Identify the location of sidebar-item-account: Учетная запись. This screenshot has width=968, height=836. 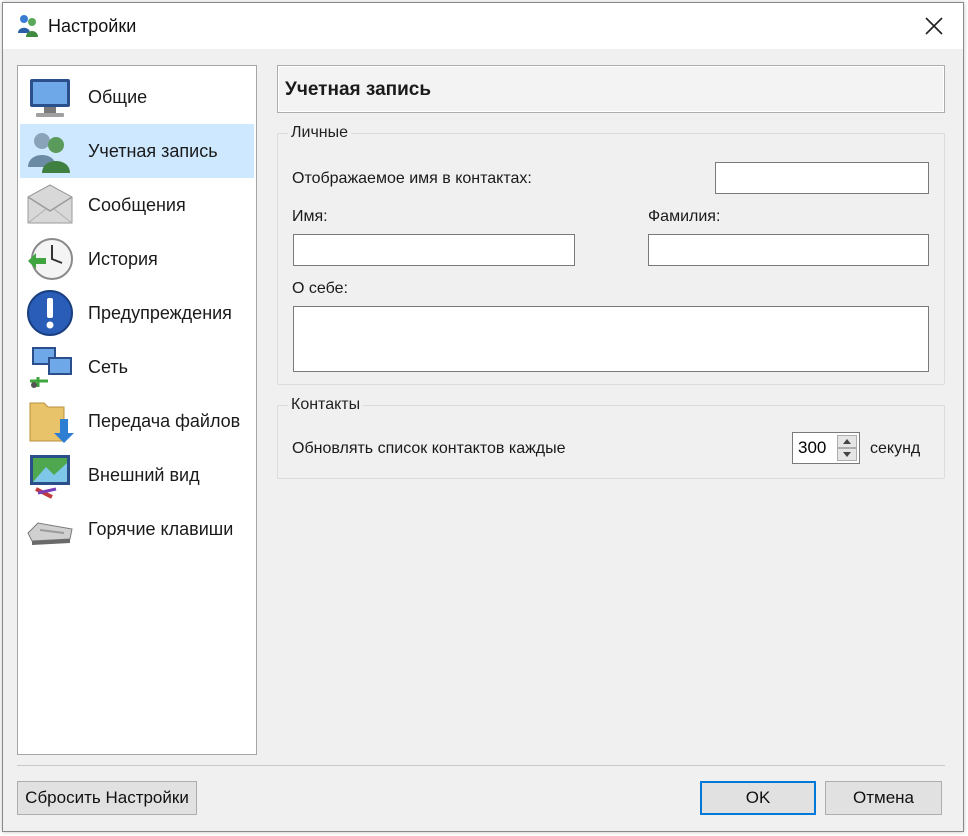
(137, 151).